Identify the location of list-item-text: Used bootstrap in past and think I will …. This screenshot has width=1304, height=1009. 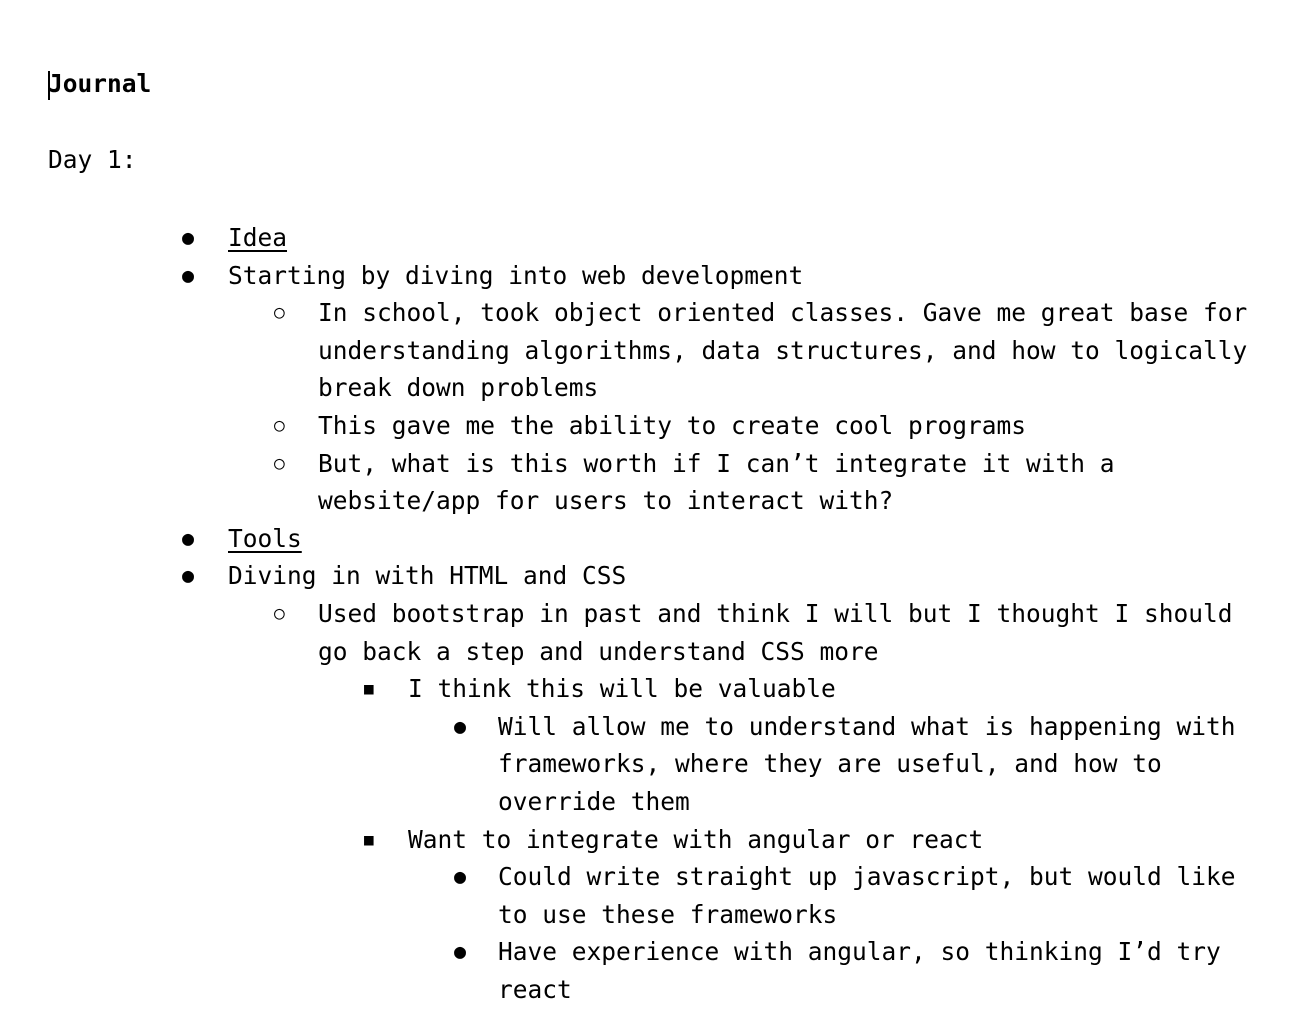
(793, 632).